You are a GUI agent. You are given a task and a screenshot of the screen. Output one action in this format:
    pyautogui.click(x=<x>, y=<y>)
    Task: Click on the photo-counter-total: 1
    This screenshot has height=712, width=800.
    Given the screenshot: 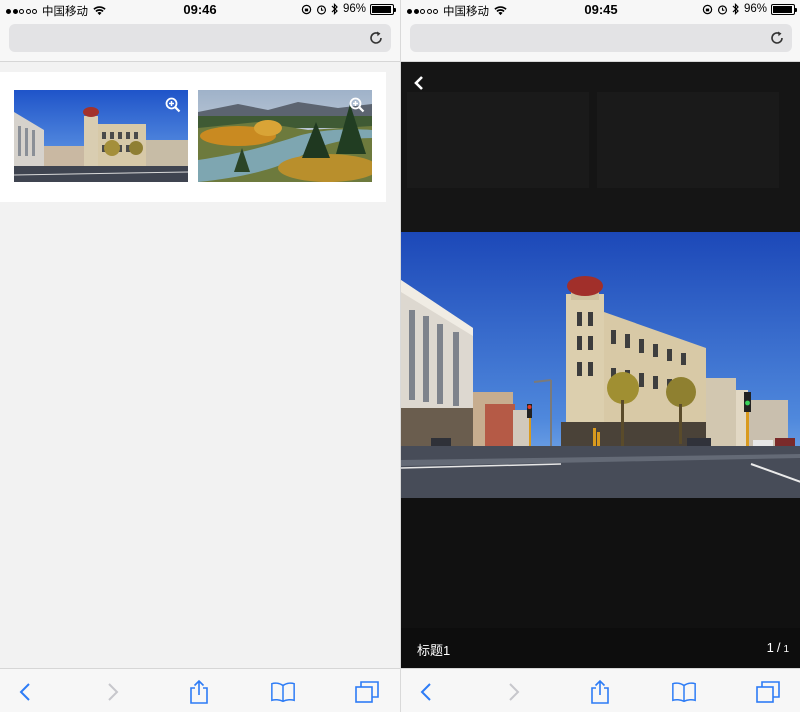 What is the action you would take?
    pyautogui.click(x=786, y=649)
    